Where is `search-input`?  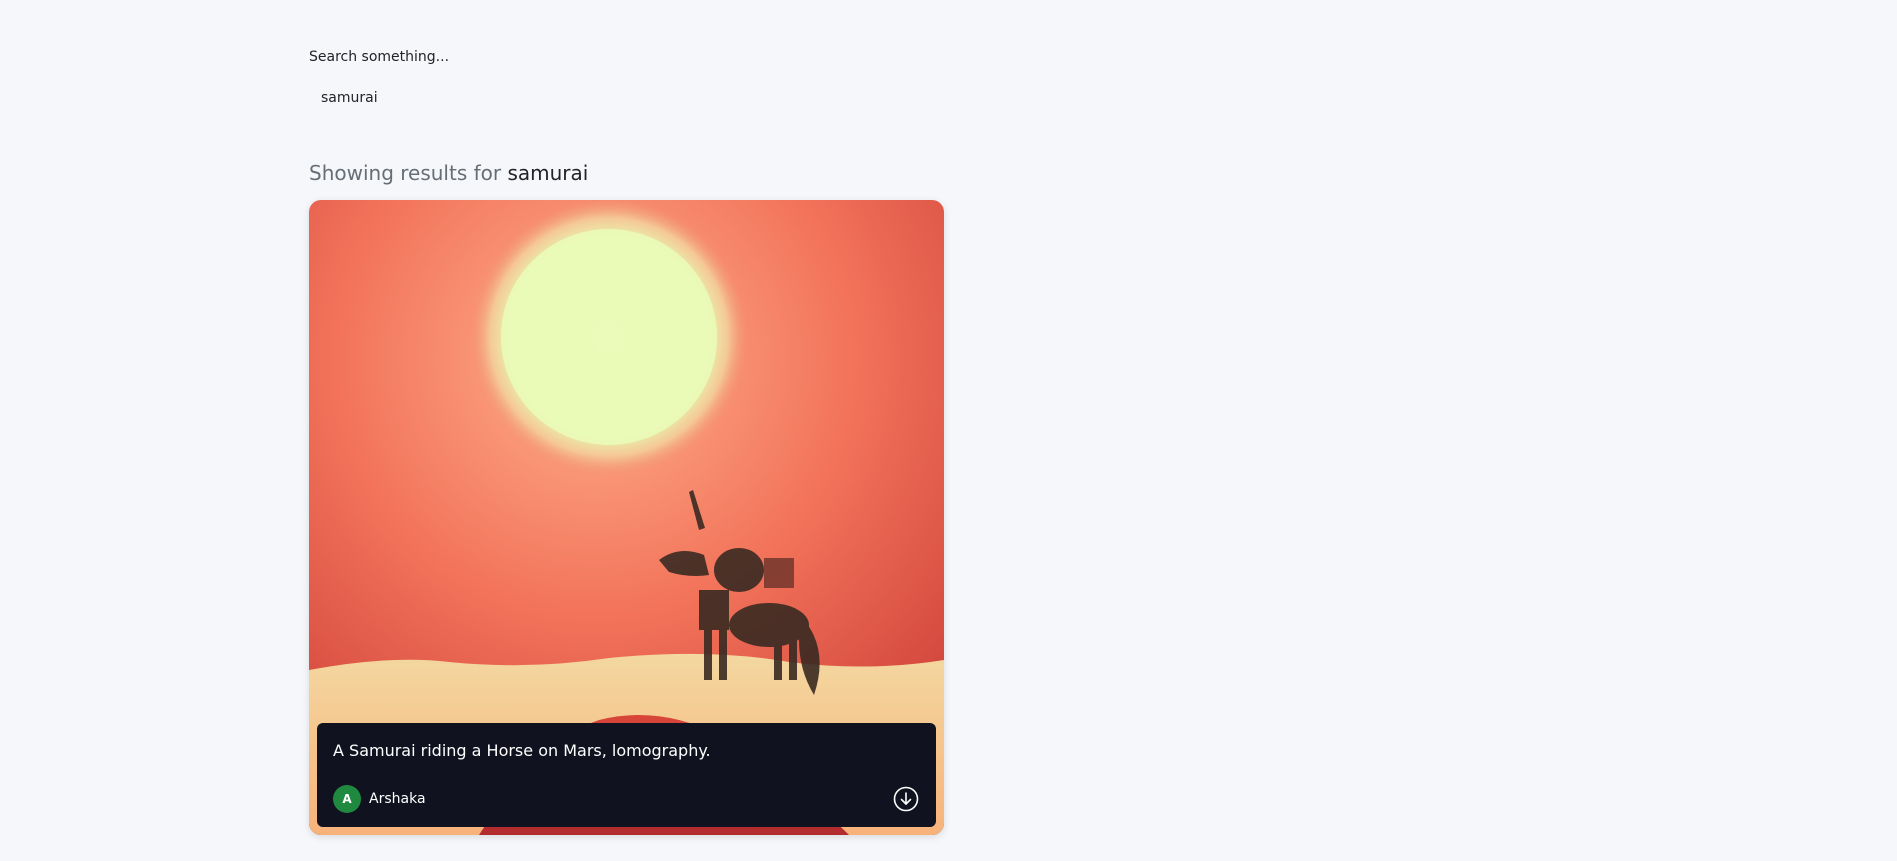 search-input is located at coordinates (629, 98).